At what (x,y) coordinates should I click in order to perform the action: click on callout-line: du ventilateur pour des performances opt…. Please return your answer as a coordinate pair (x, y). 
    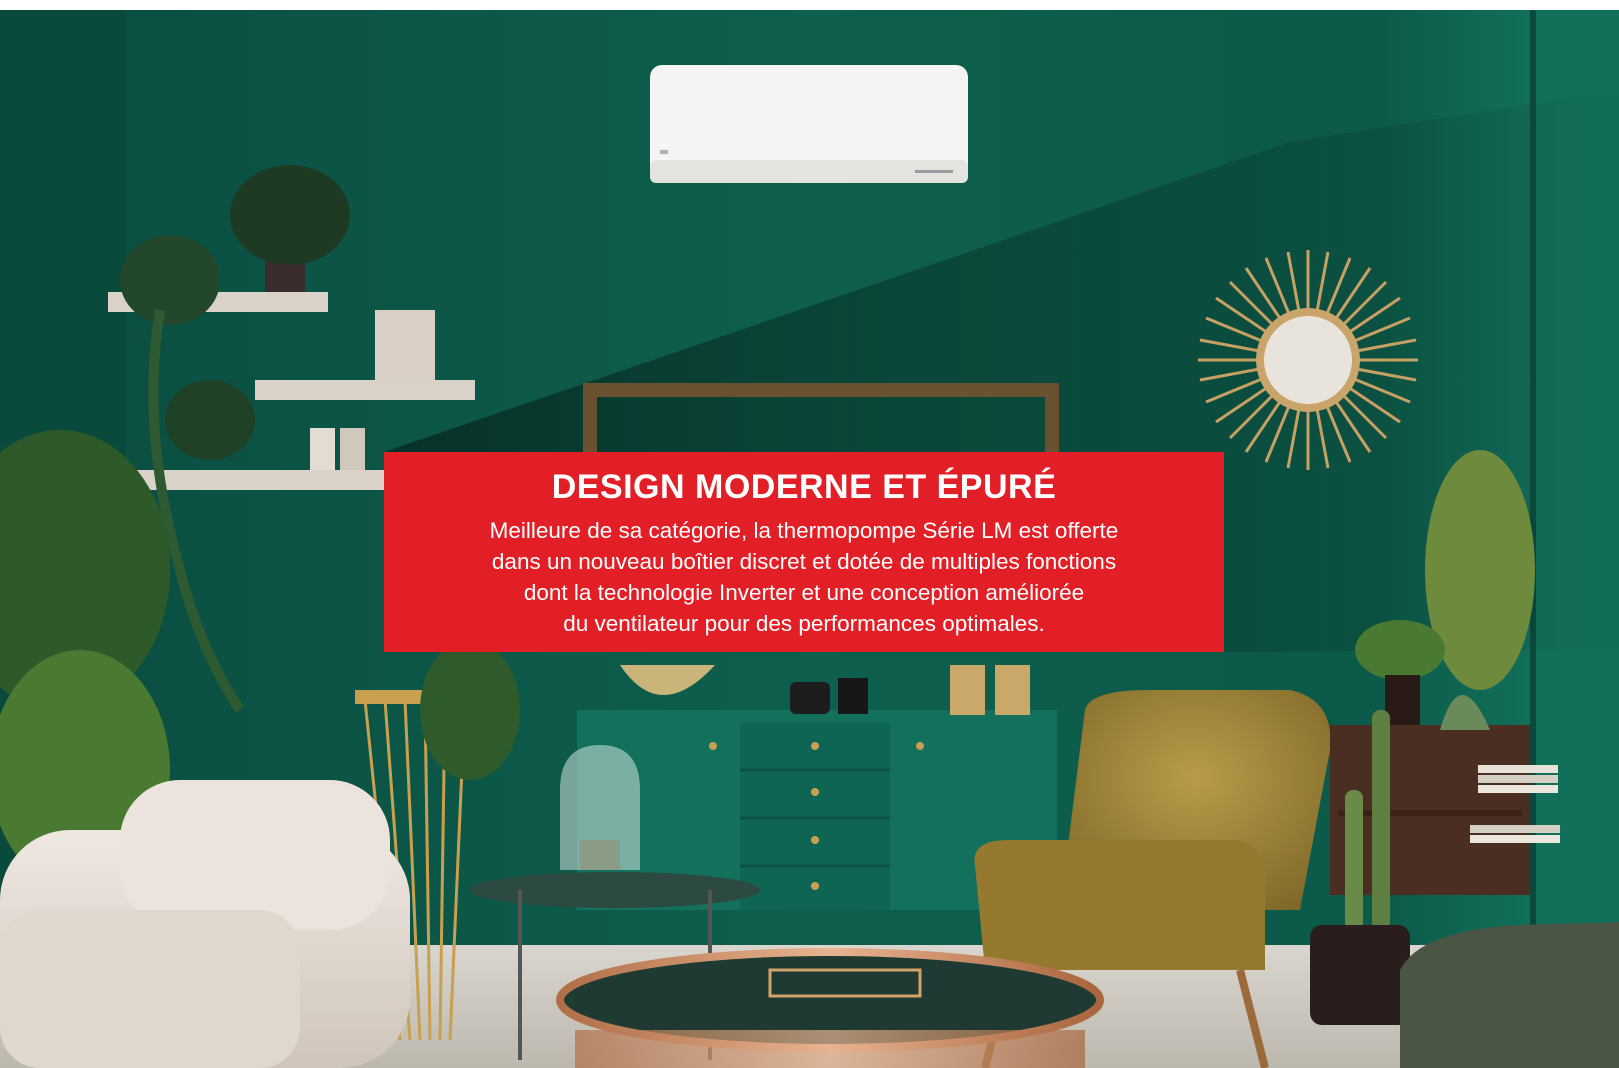
    Looking at the image, I should click on (804, 623).